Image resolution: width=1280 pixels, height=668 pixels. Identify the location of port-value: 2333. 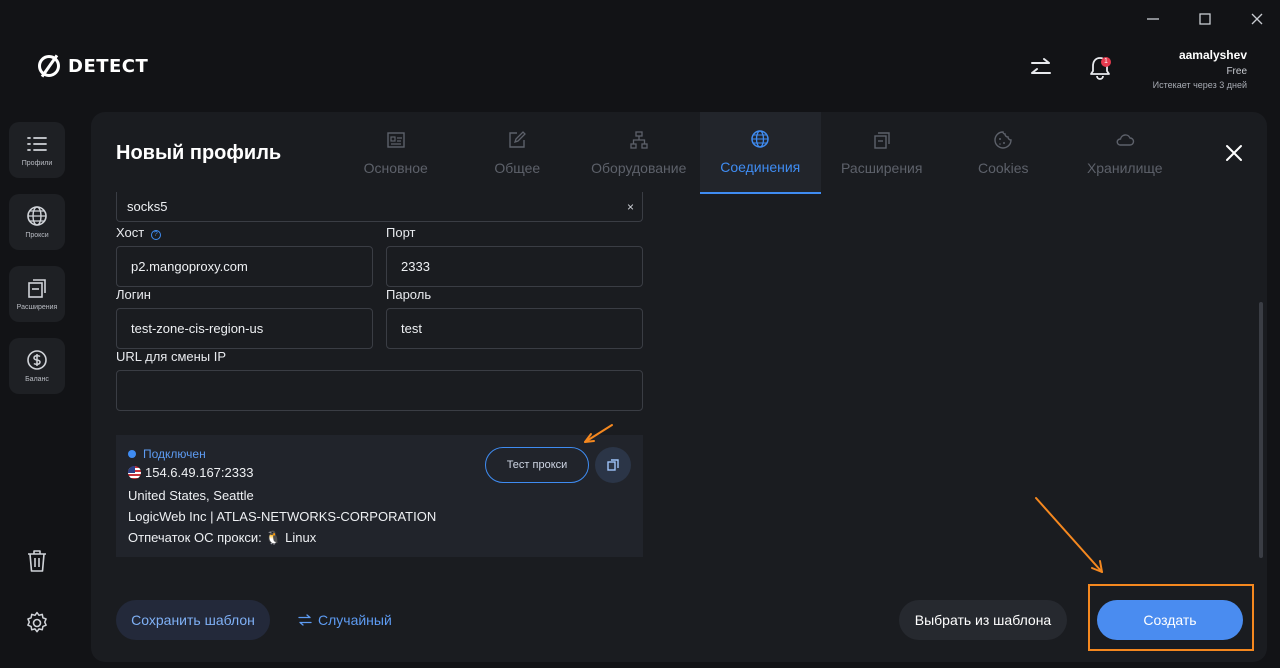
(415, 266).